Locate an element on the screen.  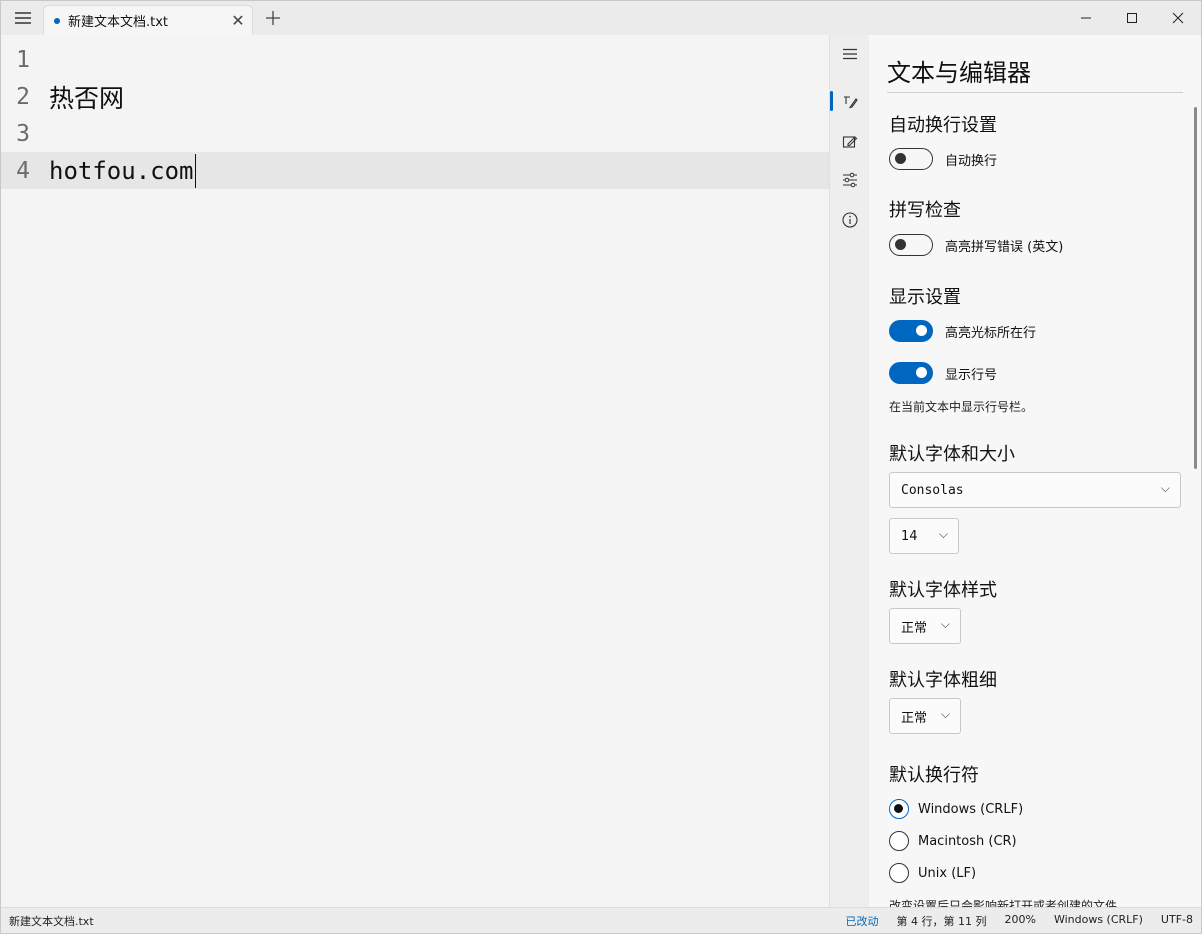
spell-toggle-label: 高亮拼写错误 (英文) is located at coordinates (1004, 247).